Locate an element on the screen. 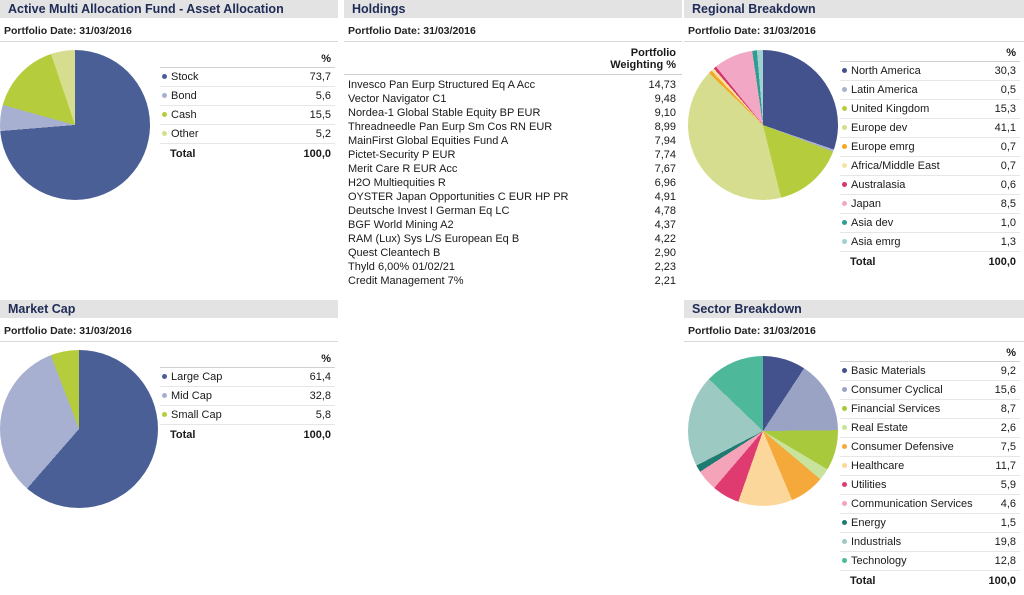 The width and height of the screenshot is (1024, 595). holdings-row: Threadneedle Pan Eurp Sm Cos RN EUR 8,99 is located at coordinates (513, 127).